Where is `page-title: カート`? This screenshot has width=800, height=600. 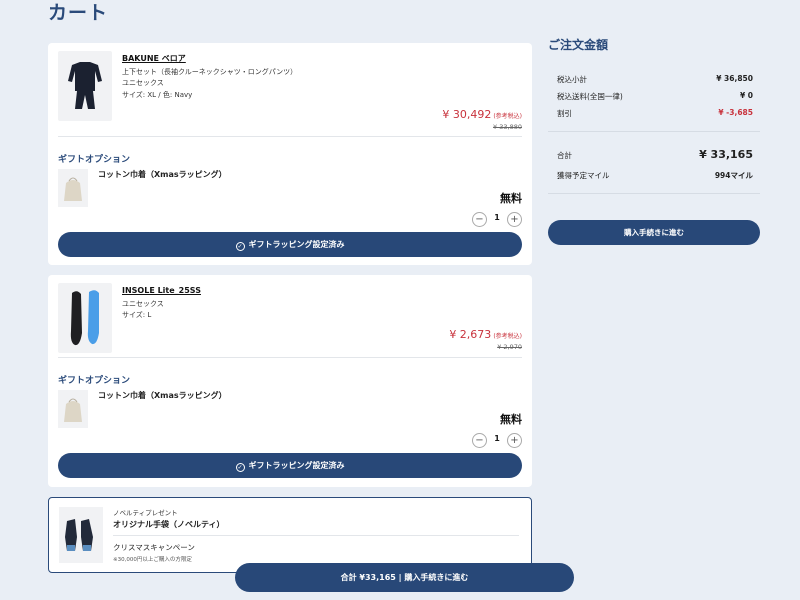
page-title: カート is located at coordinates (78, 13).